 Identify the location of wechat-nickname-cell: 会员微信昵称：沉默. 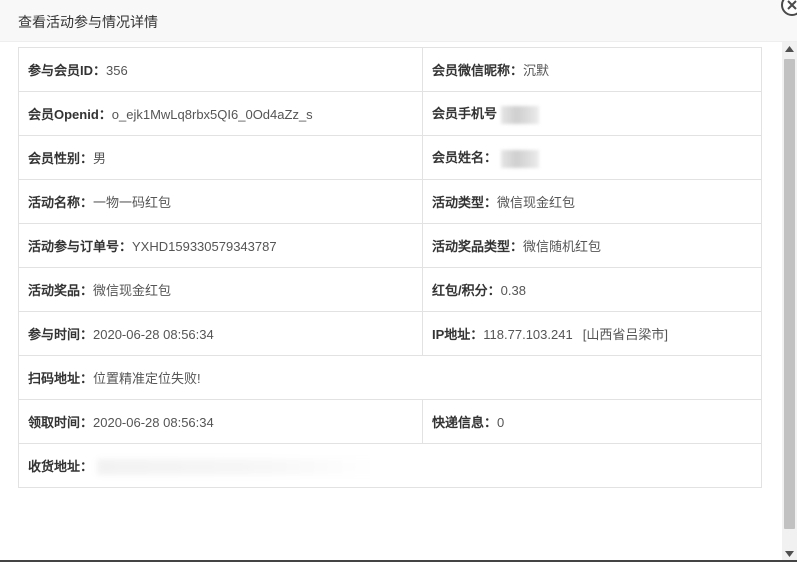
(592, 69).